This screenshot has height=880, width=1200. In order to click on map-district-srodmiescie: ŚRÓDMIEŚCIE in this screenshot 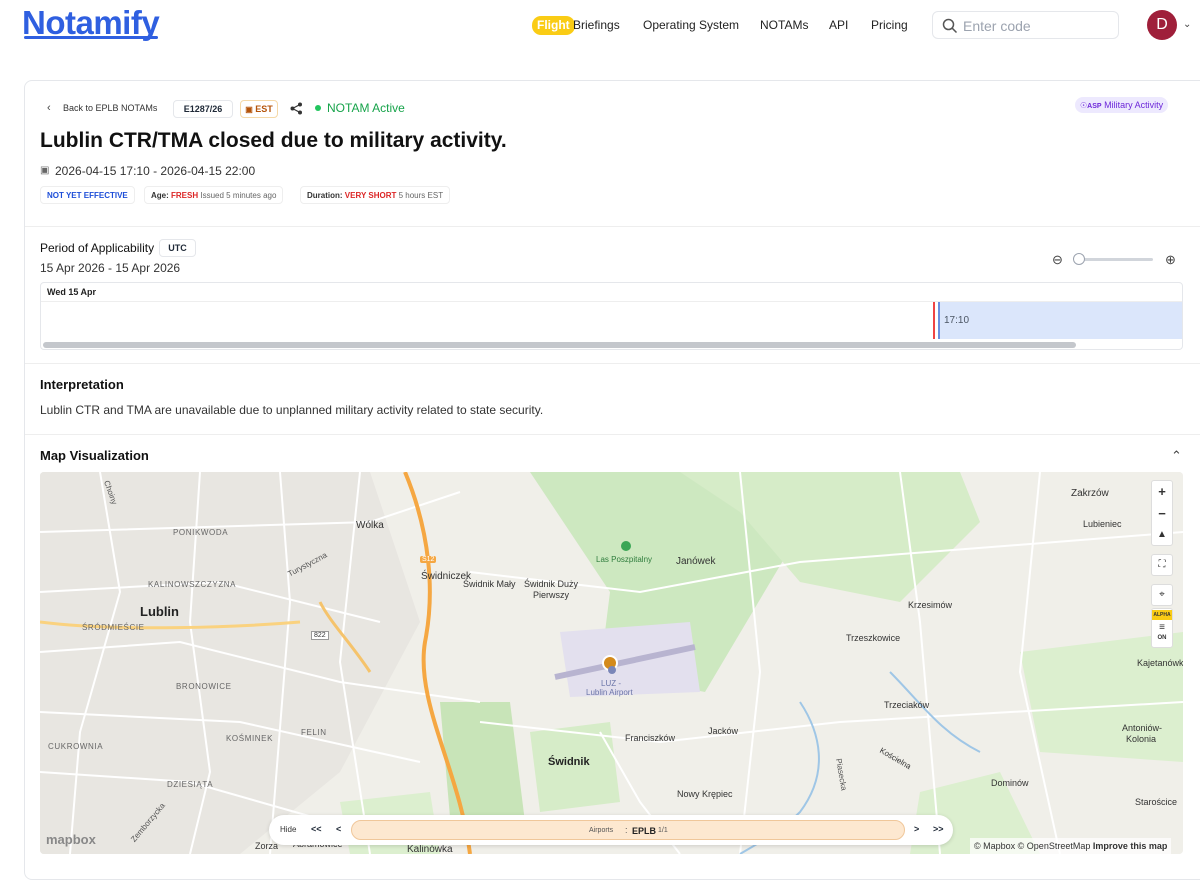, I will do `click(113, 627)`.